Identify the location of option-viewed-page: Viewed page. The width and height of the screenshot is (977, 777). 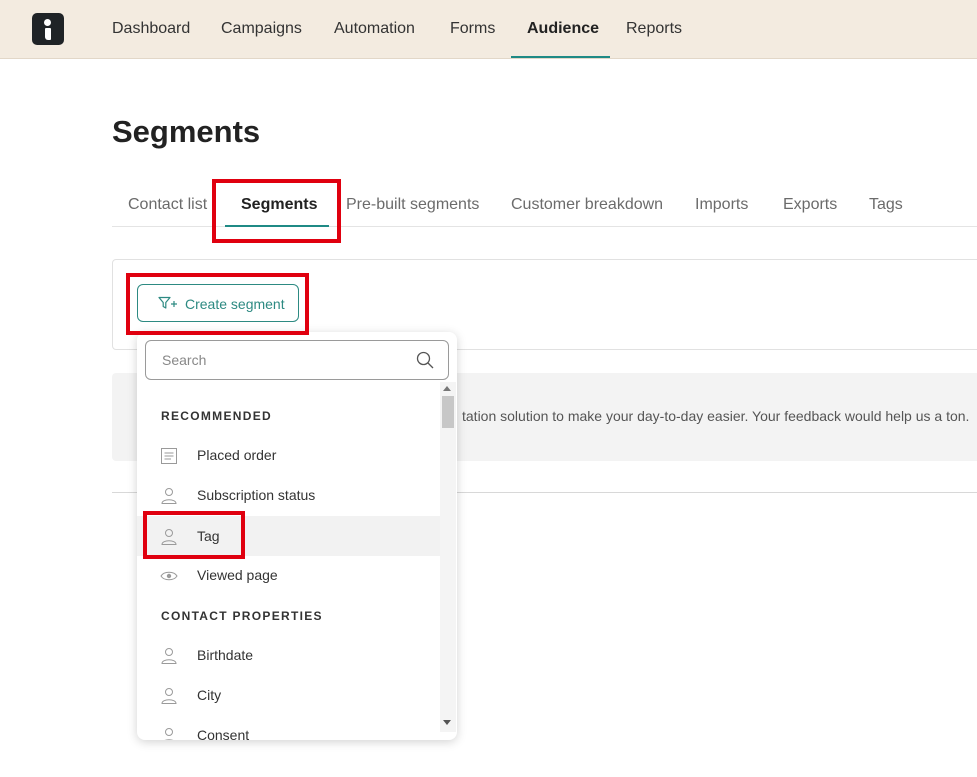
(288, 575).